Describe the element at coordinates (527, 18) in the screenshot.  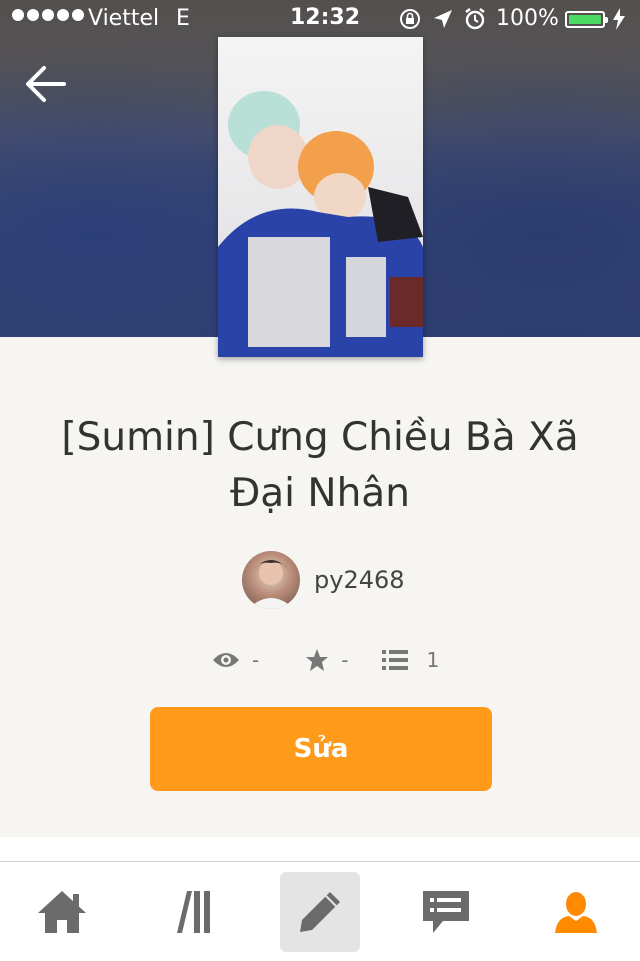
I see `battery-percent: 100%` at that location.